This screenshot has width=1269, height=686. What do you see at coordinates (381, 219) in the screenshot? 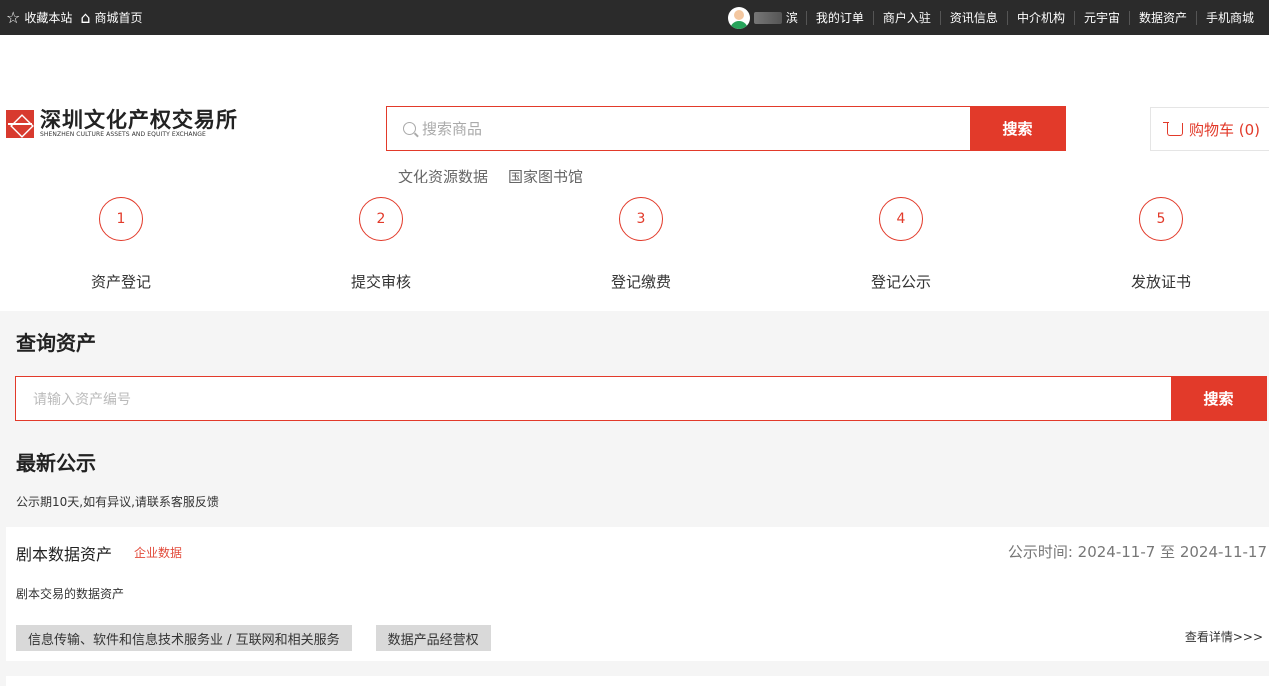
I see `step-number: 2` at bounding box center [381, 219].